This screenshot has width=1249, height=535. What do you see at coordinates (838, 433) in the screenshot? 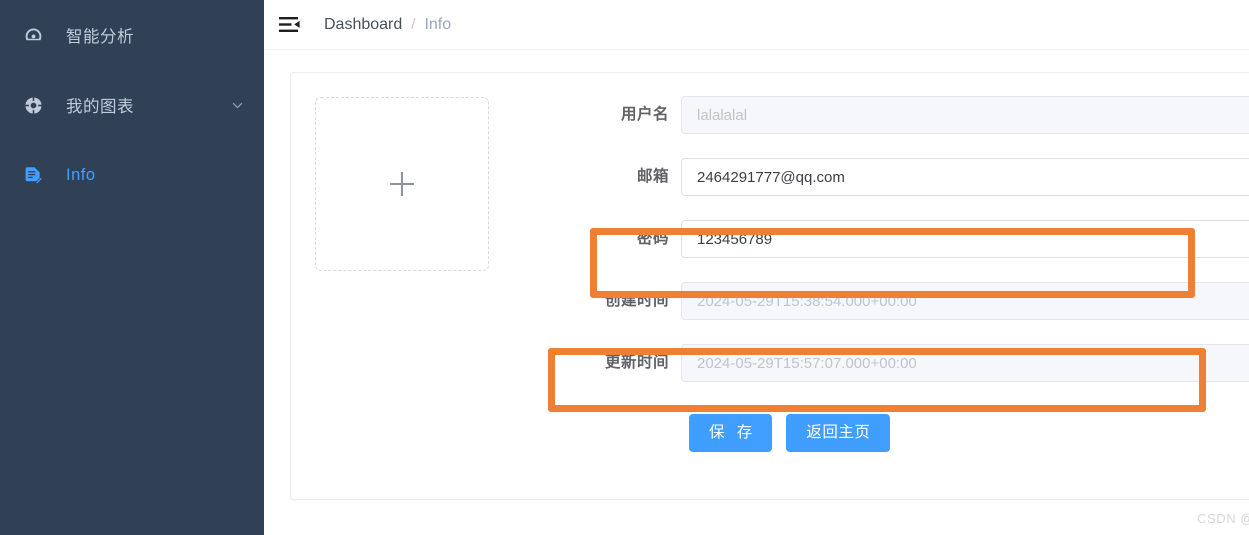
I see `back-home-button: 返回主页` at bounding box center [838, 433].